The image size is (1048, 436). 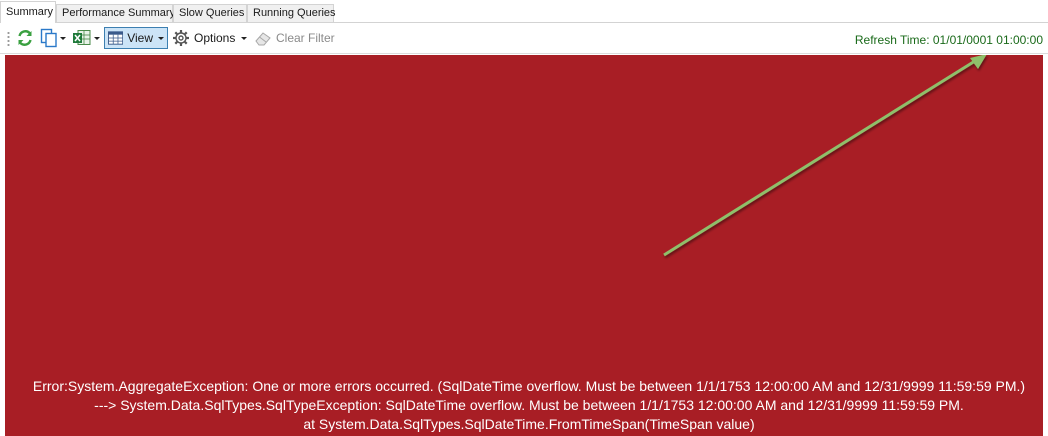 I want to click on view-button-label: View, so click(x=140, y=38).